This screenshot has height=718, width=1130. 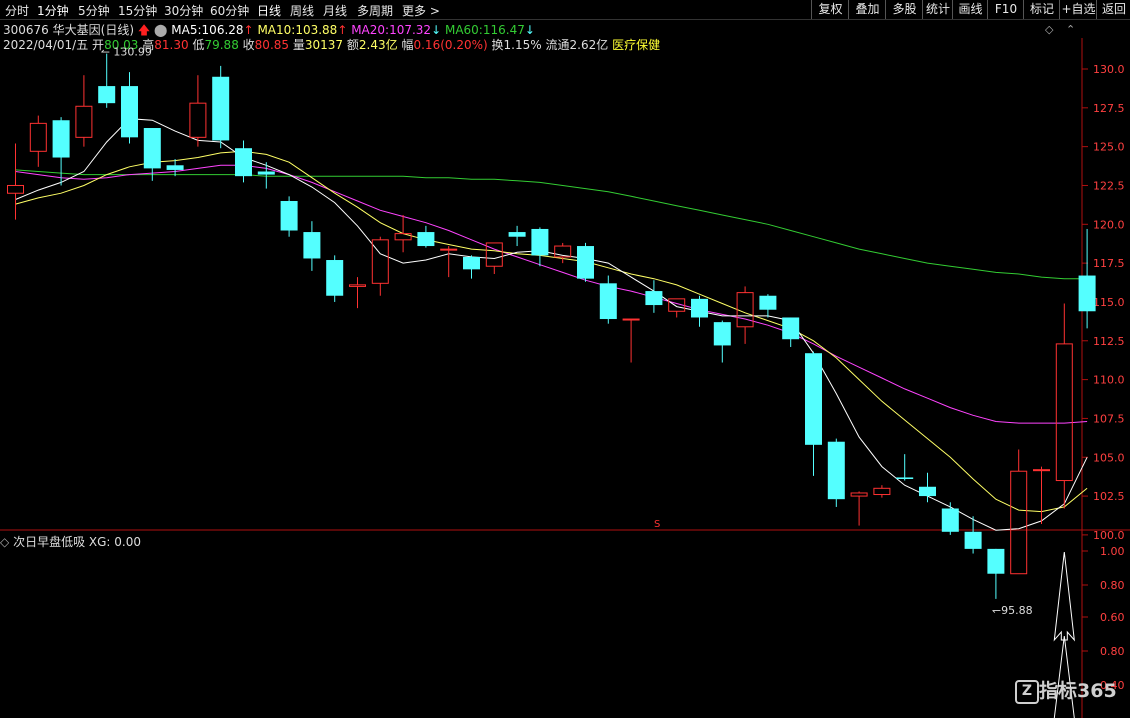 I want to click on diamond-icon: ◇, so click(x=1049, y=29).